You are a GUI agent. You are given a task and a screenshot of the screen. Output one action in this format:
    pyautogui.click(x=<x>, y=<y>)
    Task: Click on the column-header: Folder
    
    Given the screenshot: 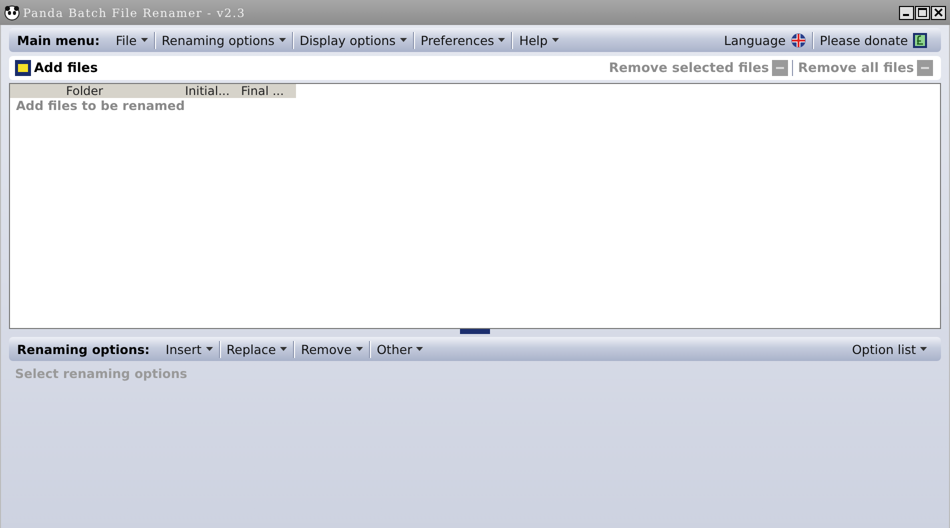 What is the action you would take?
    pyautogui.click(x=97, y=91)
    